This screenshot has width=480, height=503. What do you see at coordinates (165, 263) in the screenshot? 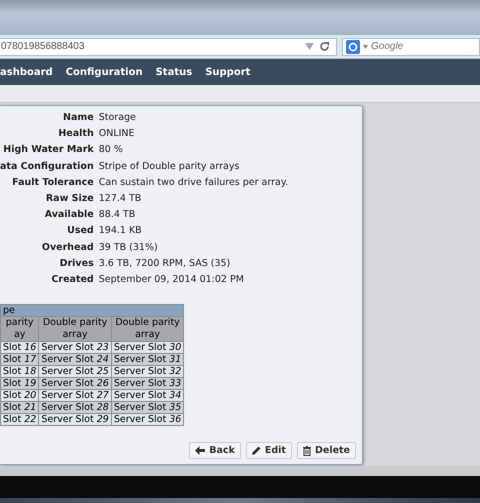
I see `field-value: 3.6 TB, 7200 RPM, SAS (35)` at bounding box center [165, 263].